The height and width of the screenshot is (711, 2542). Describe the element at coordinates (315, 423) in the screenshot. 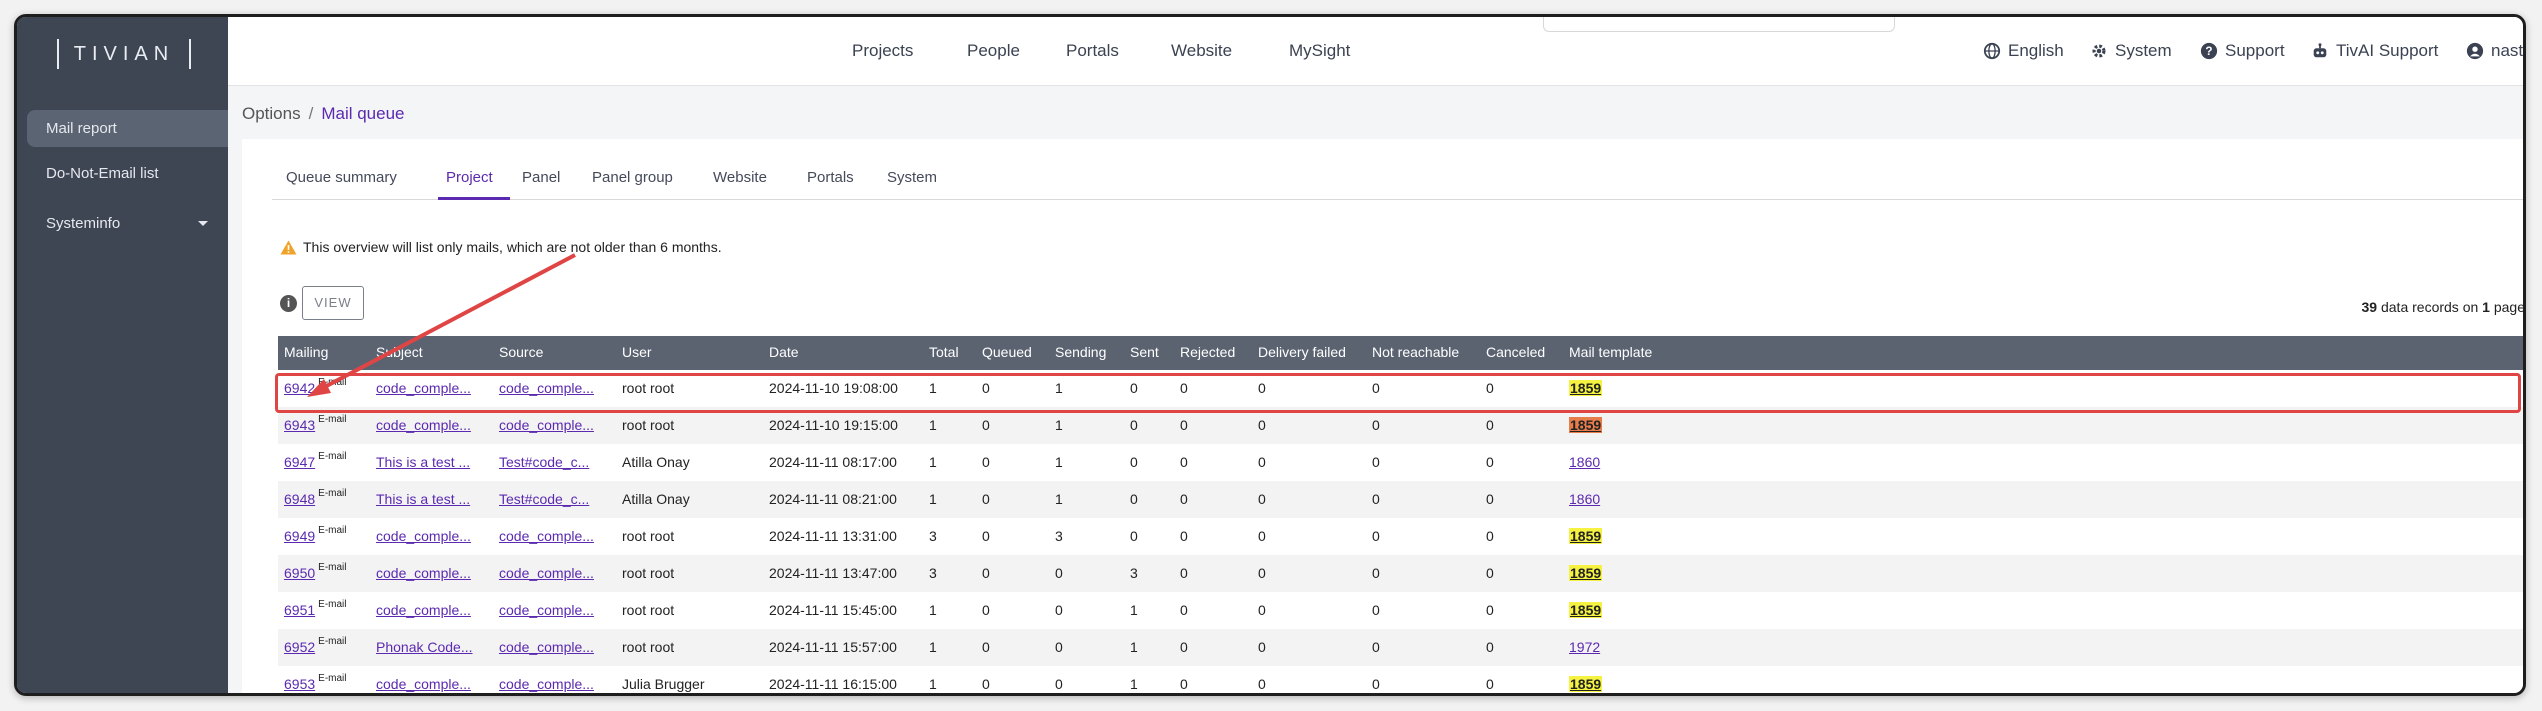

I see `mailing-link: 6943 E-mail` at that location.